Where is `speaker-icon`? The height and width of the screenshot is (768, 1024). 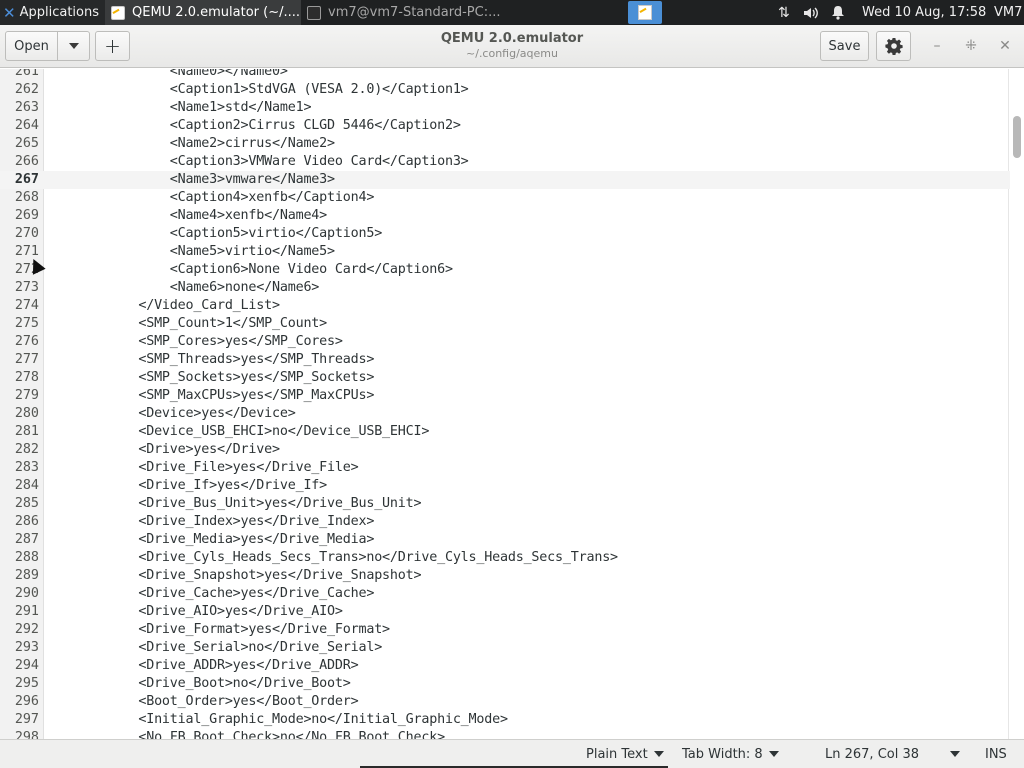
speaker-icon is located at coordinates (811, 12).